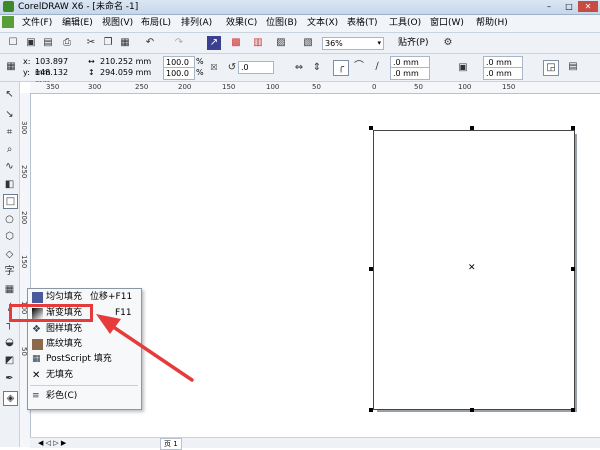 The height and width of the screenshot is (450, 600). Describe the element at coordinates (64, 297) in the screenshot. I see `flyout-item-label: 均匀填充` at that location.